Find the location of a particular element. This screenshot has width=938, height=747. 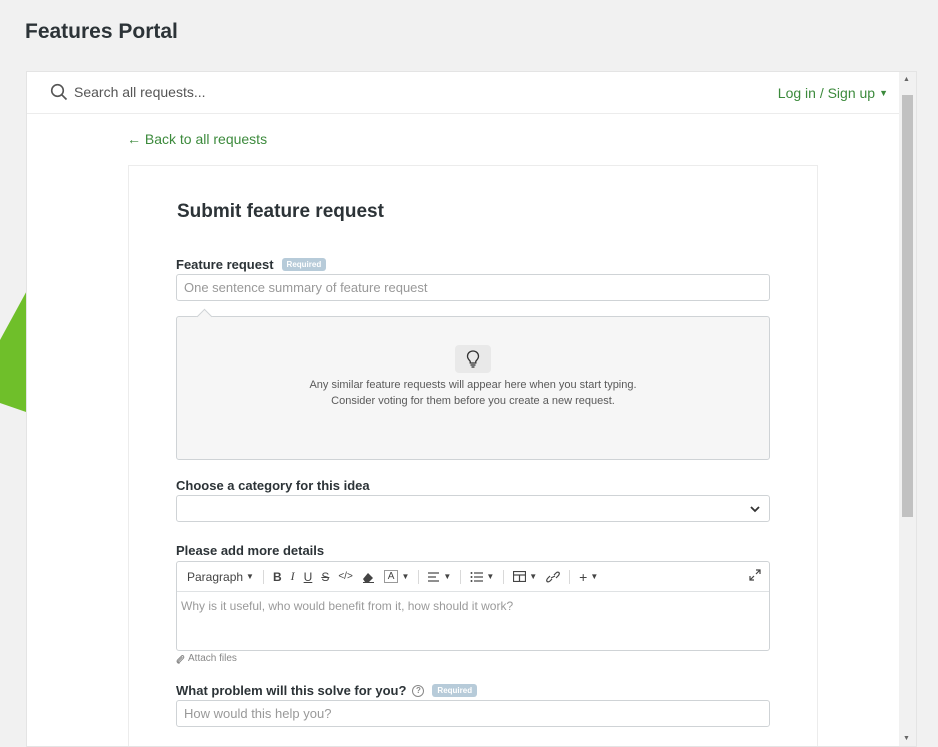

font-color-label: A is located at coordinates (391, 576).